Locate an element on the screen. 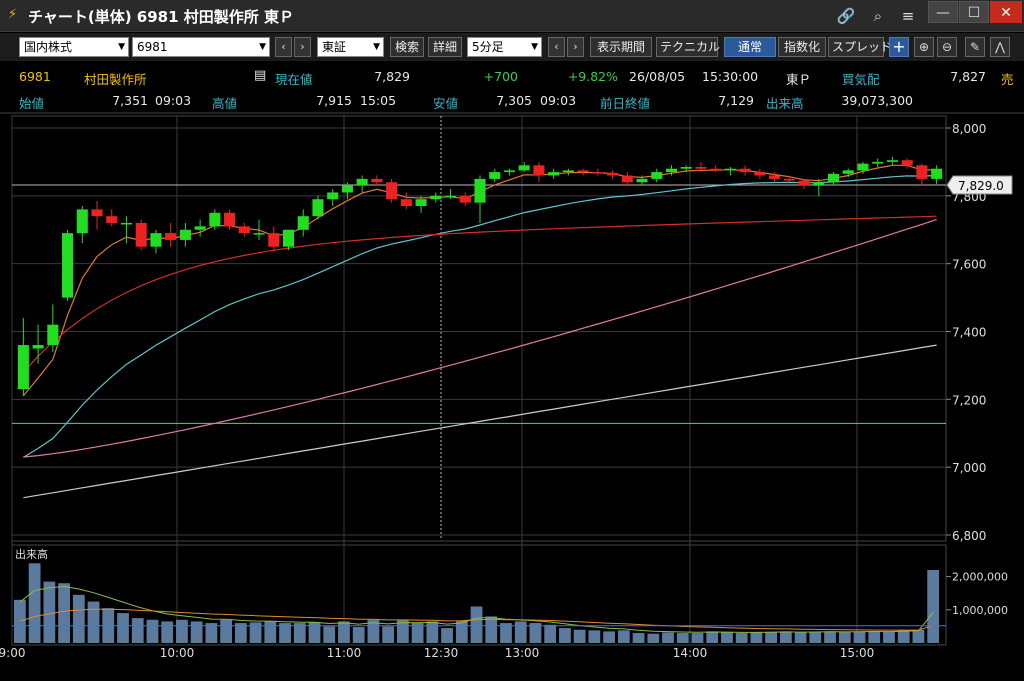 Image resolution: width=1024 pixels, height=681 pixels. exchange-select: 東証 ▼ is located at coordinates (350, 47).